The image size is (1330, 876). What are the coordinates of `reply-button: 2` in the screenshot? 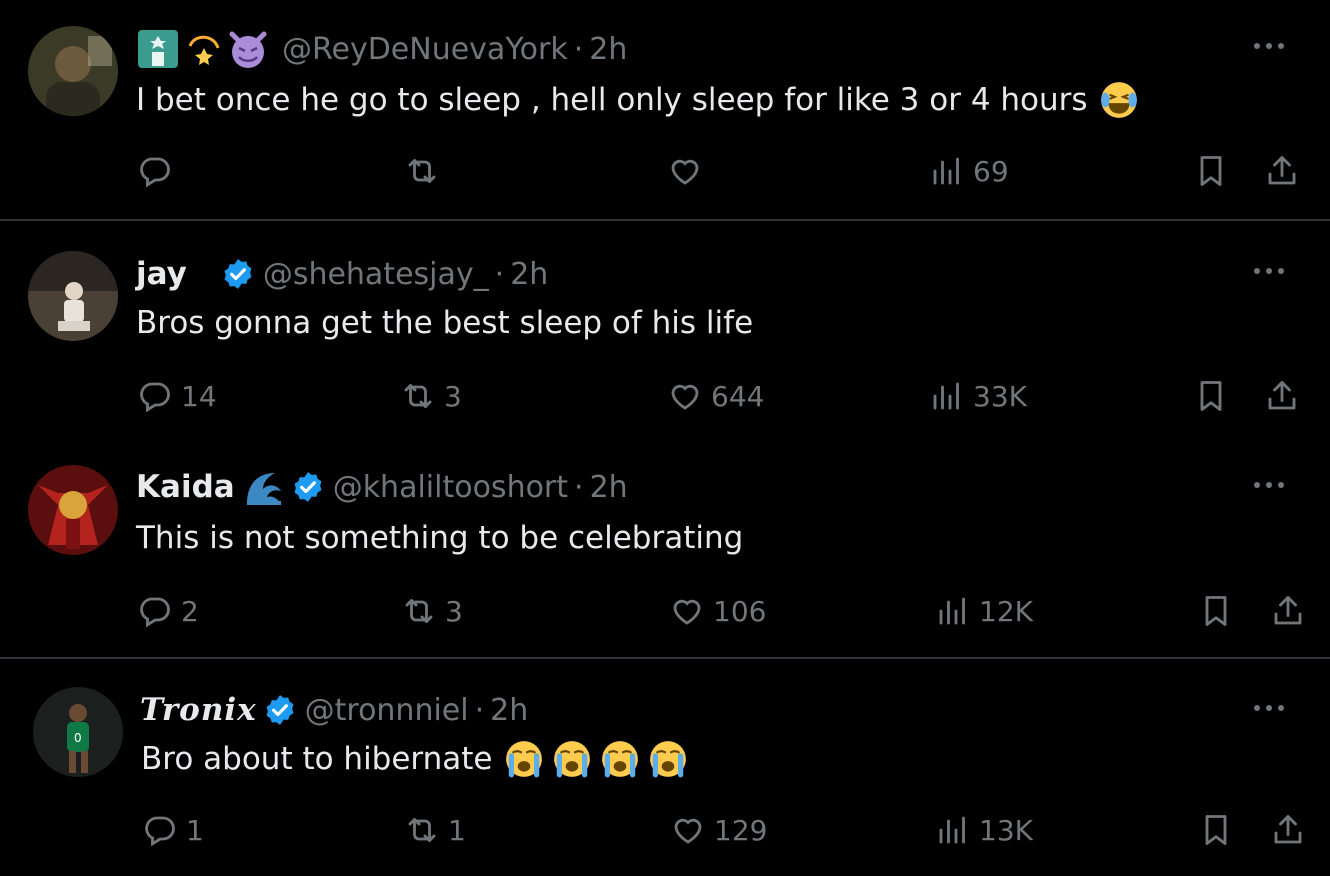 It's located at (168, 611).